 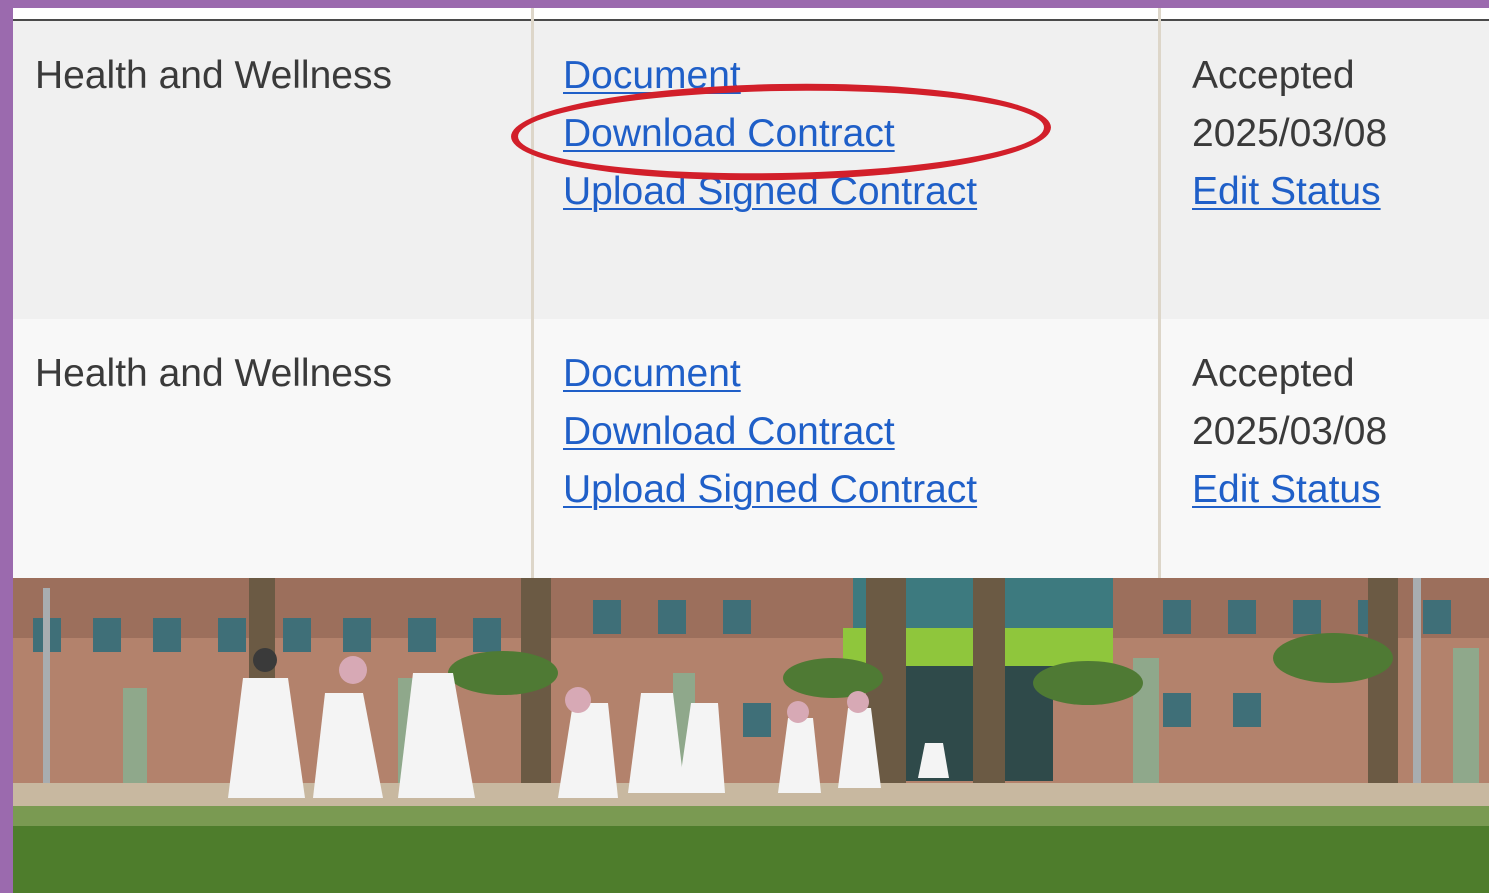 What do you see at coordinates (6, 446) in the screenshot?
I see `frame-left-border` at bounding box center [6, 446].